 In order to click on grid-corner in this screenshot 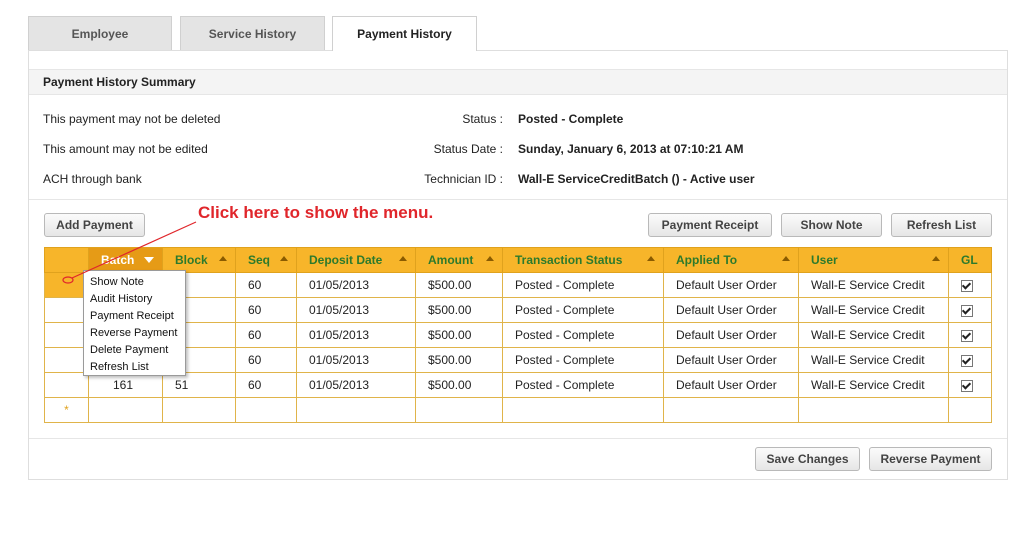, I will do `click(66, 260)`.